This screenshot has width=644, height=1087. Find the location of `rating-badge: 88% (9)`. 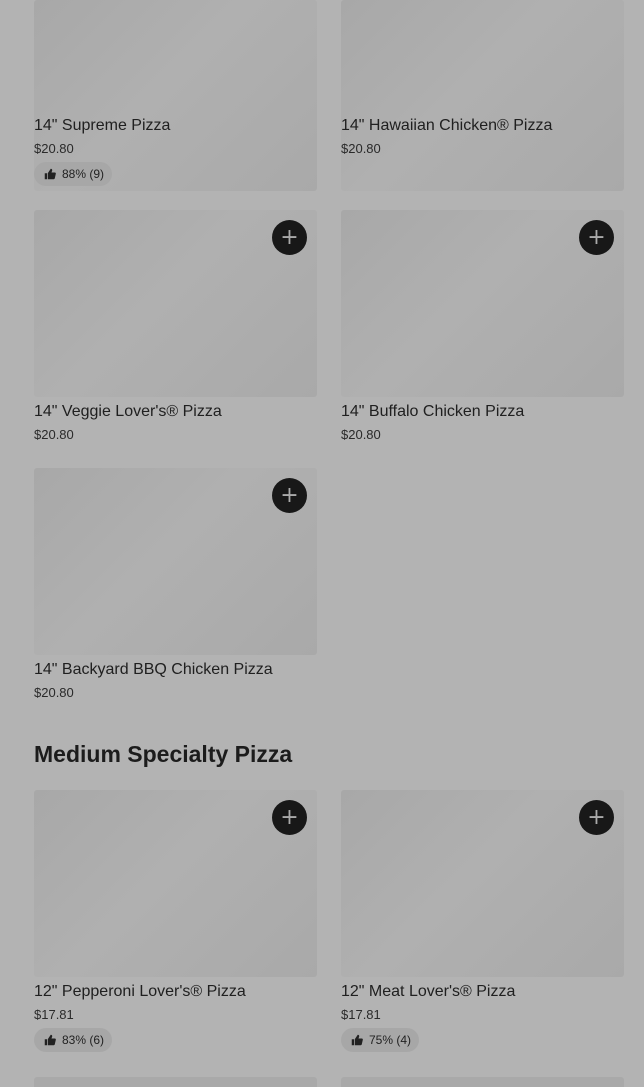

rating-badge: 88% (9) is located at coordinates (73, 174).